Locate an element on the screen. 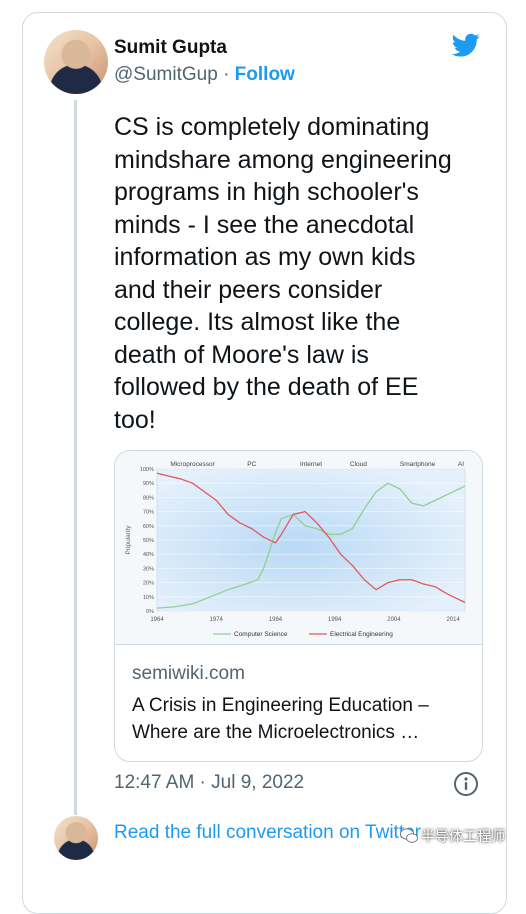 The image size is (526, 914). y-tick-label: 80% is located at coordinates (148, 498).